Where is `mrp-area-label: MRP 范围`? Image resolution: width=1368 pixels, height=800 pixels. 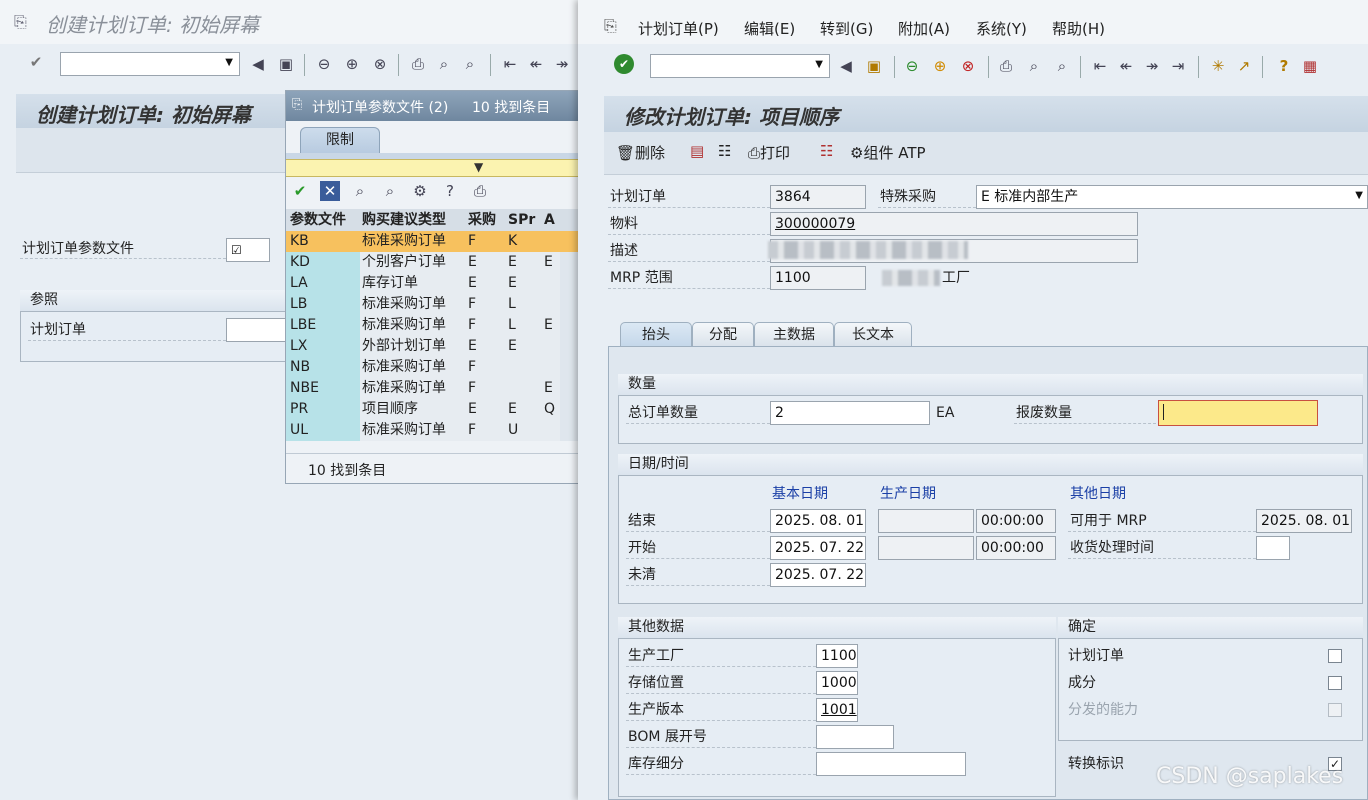 mrp-area-label: MRP 范围 is located at coordinates (641, 278).